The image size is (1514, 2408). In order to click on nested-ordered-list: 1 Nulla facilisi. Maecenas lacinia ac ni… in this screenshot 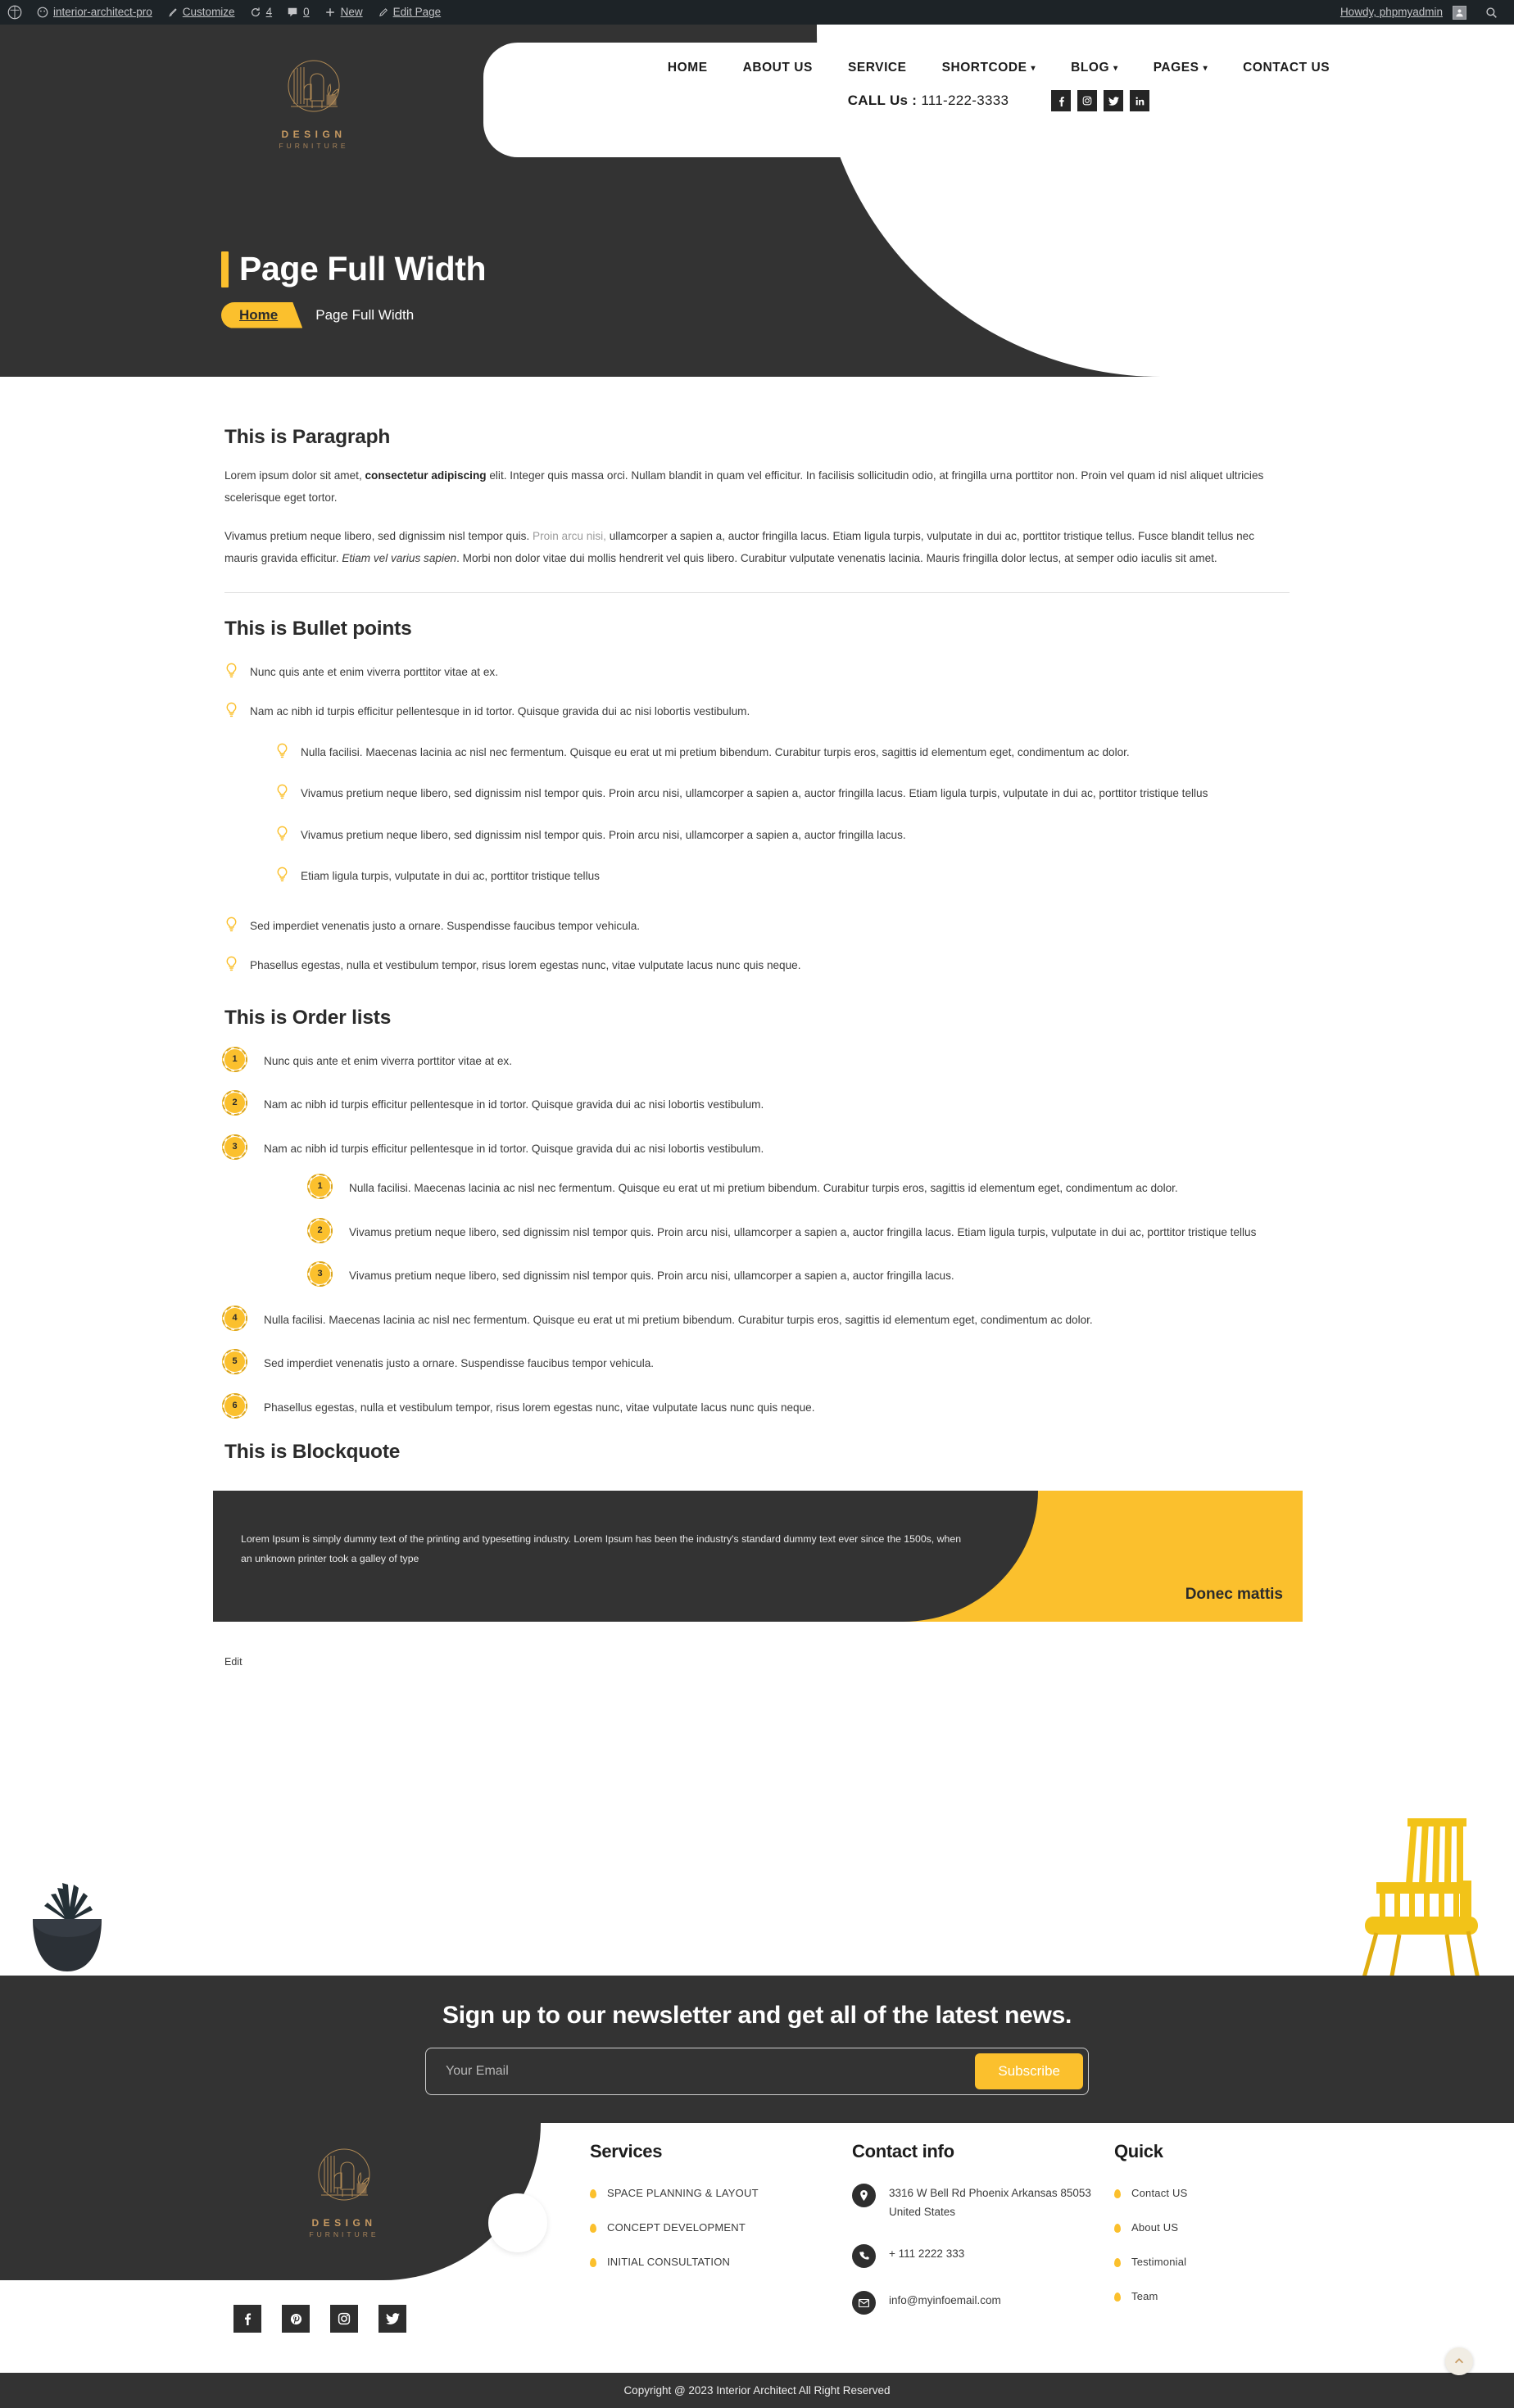, I will do `click(798, 1231)`.